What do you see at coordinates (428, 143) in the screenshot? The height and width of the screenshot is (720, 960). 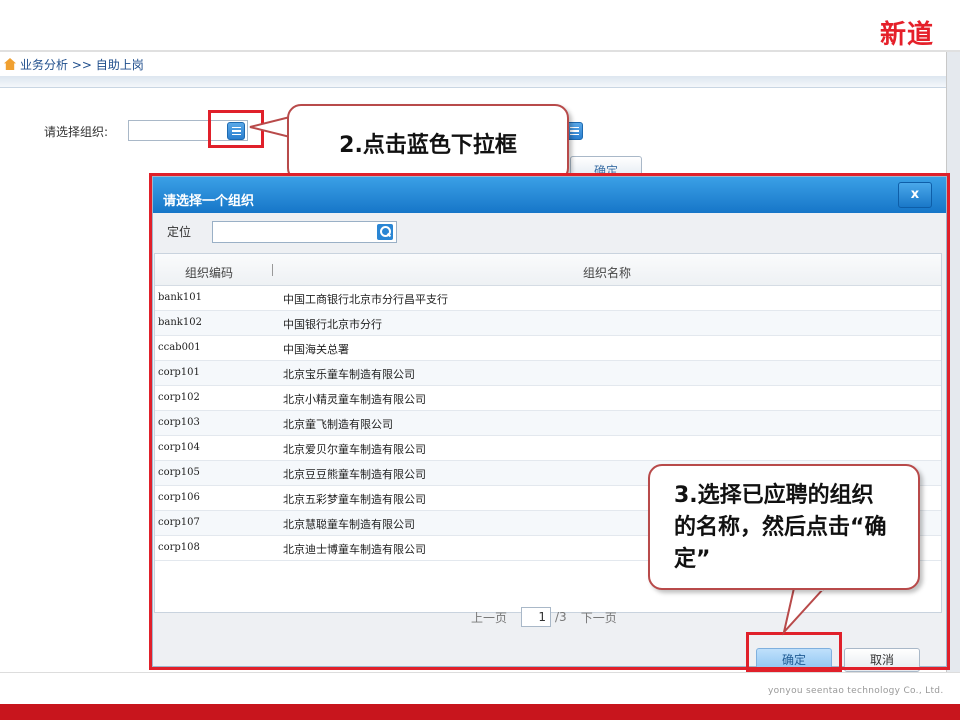 I see `callout-step2: 2.点击蓝色下拉框` at bounding box center [428, 143].